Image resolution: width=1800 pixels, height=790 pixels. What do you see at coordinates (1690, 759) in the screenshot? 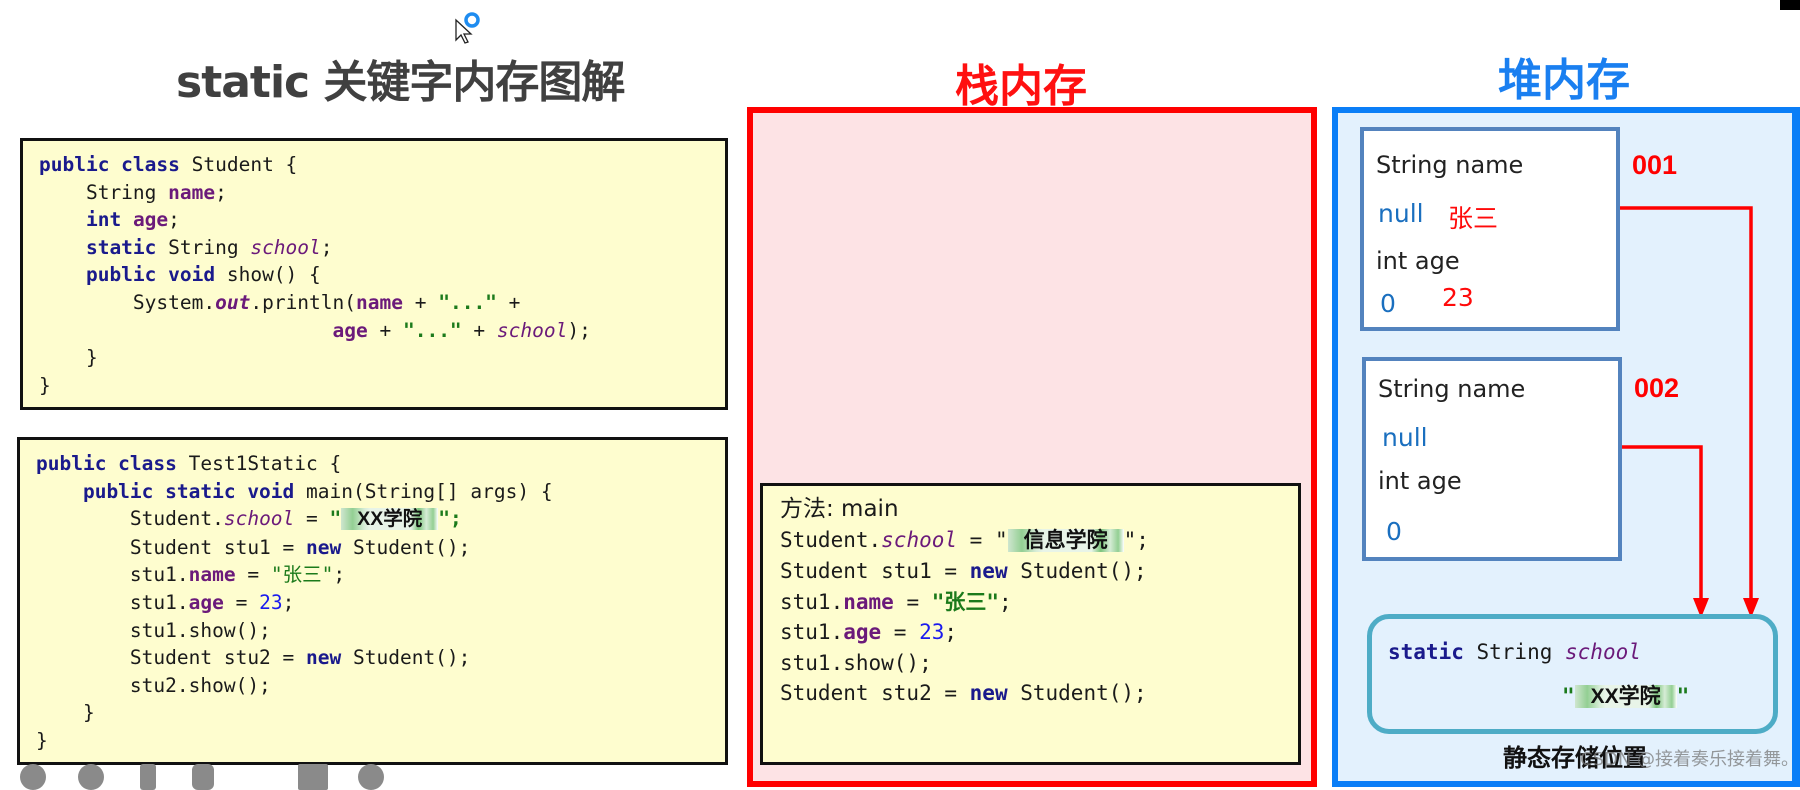
I see `watermark: CSDN @接着奏乐接着舞。` at bounding box center [1690, 759].